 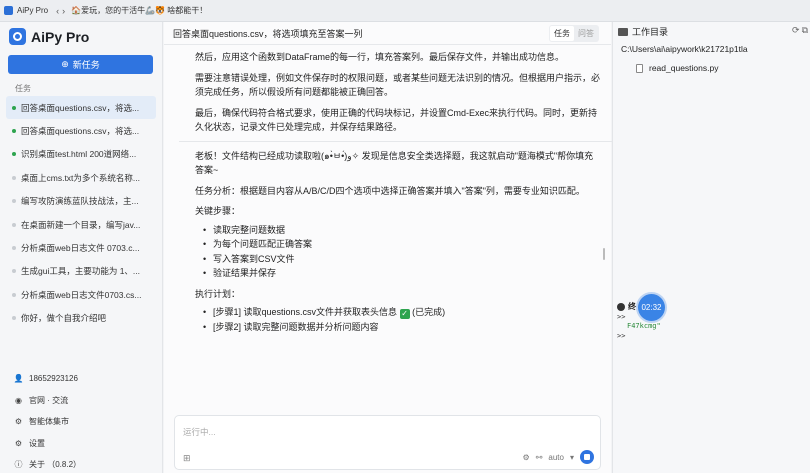 I want to click on mcp-icon: ⚯, so click(x=539, y=457).